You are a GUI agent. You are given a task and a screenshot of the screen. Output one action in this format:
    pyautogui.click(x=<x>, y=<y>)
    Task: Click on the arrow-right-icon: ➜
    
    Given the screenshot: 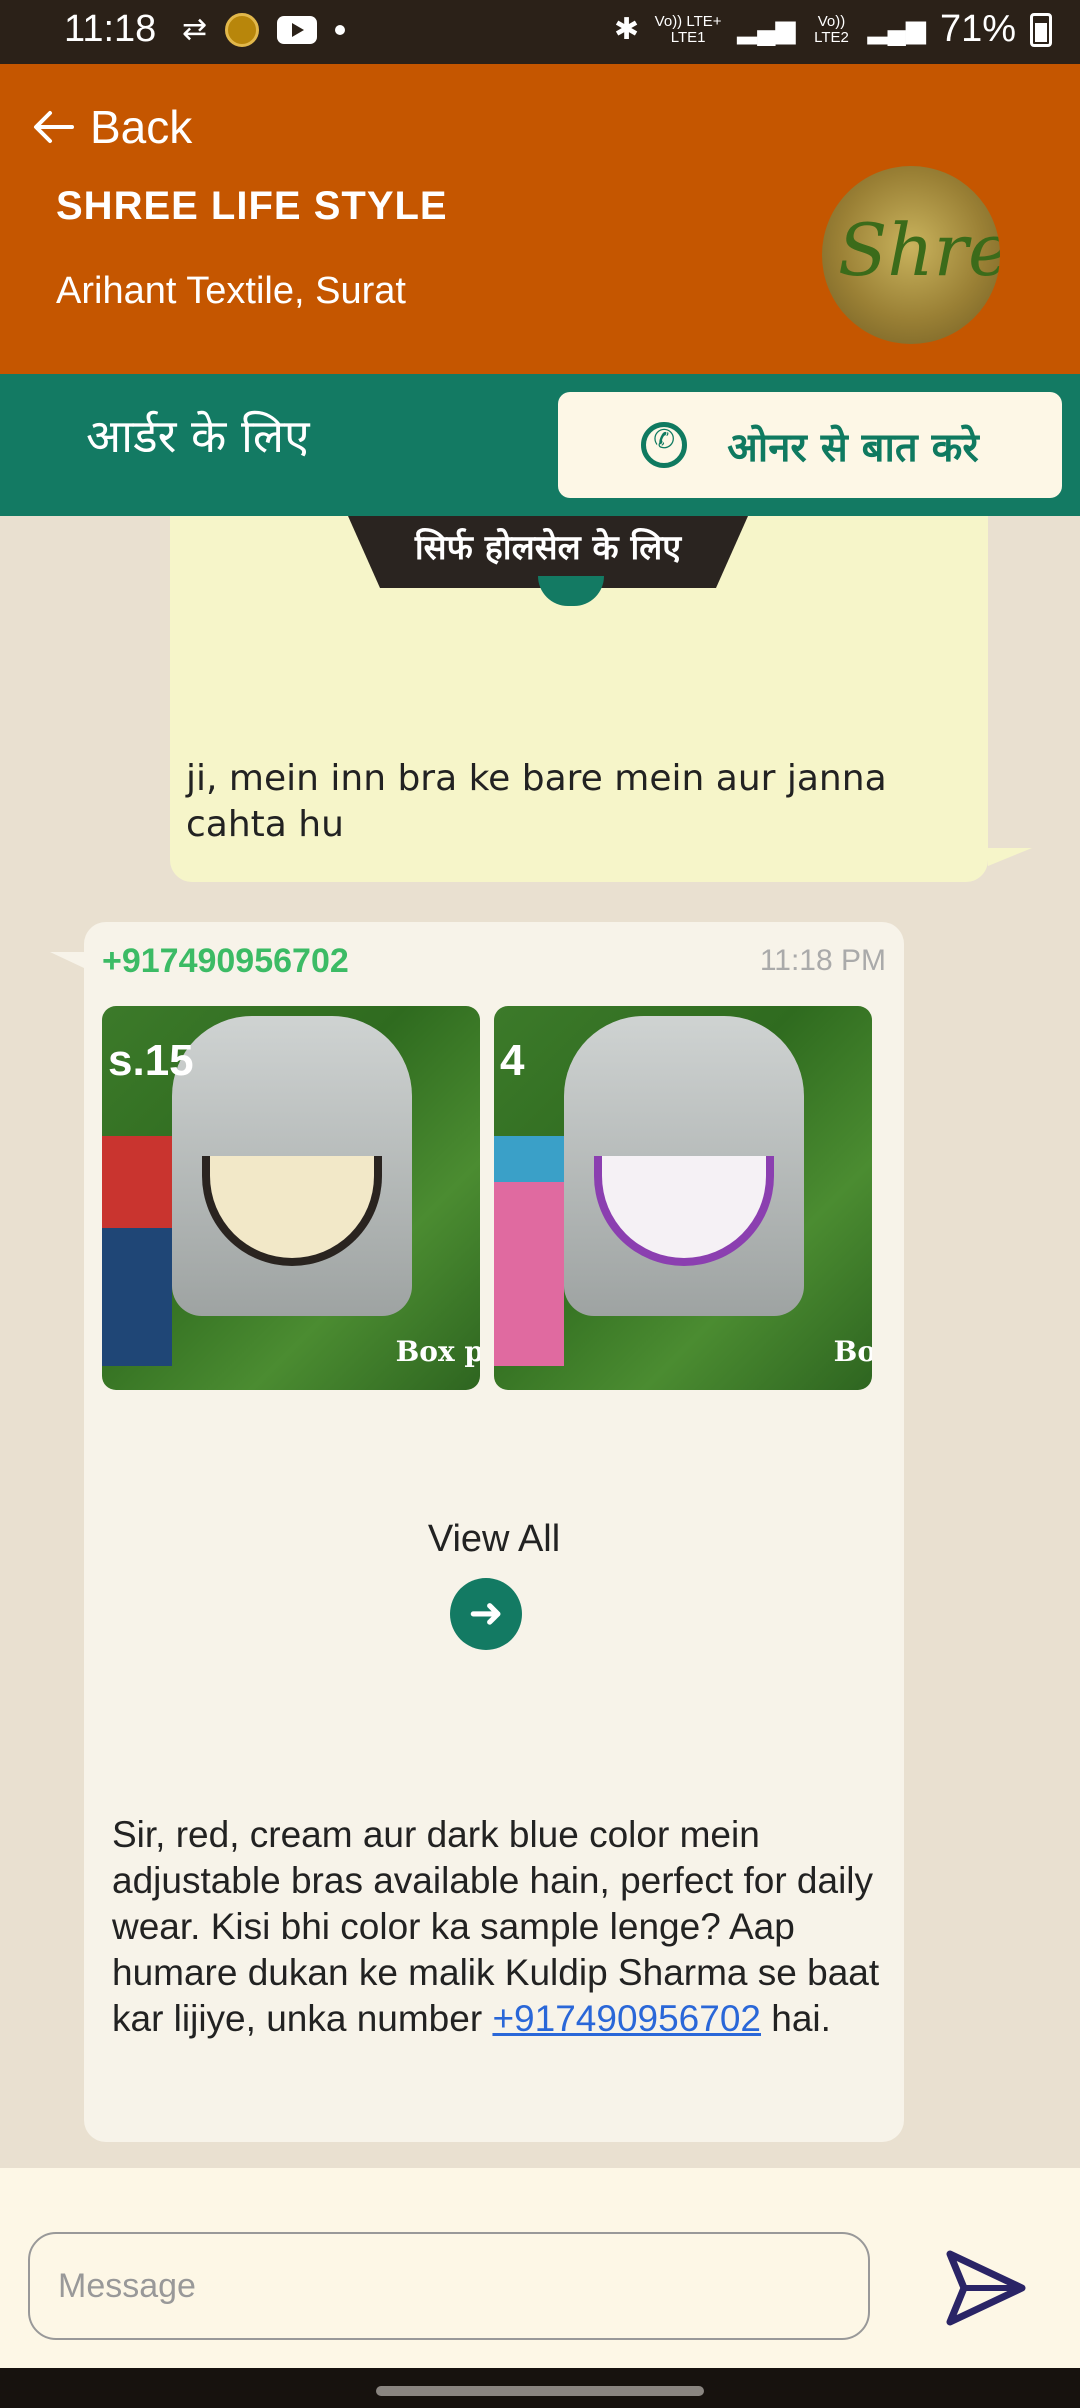 What is the action you would take?
    pyautogui.click(x=486, y=1612)
    